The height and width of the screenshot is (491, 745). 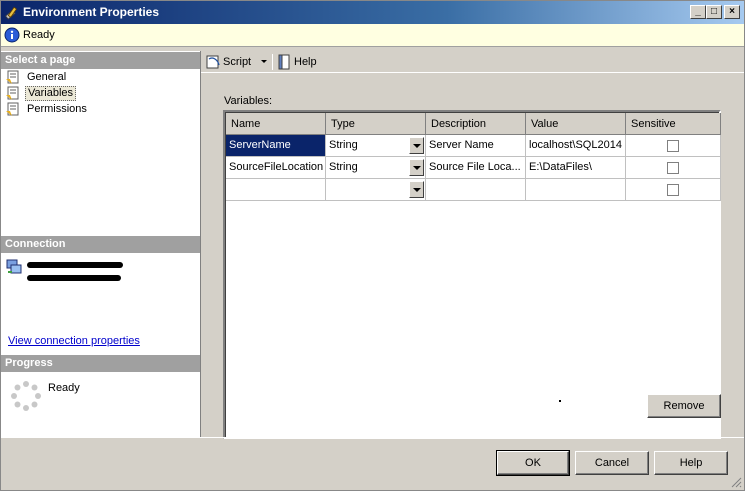 I want to click on toolbar: Script Help, so click(x=472, y=62).